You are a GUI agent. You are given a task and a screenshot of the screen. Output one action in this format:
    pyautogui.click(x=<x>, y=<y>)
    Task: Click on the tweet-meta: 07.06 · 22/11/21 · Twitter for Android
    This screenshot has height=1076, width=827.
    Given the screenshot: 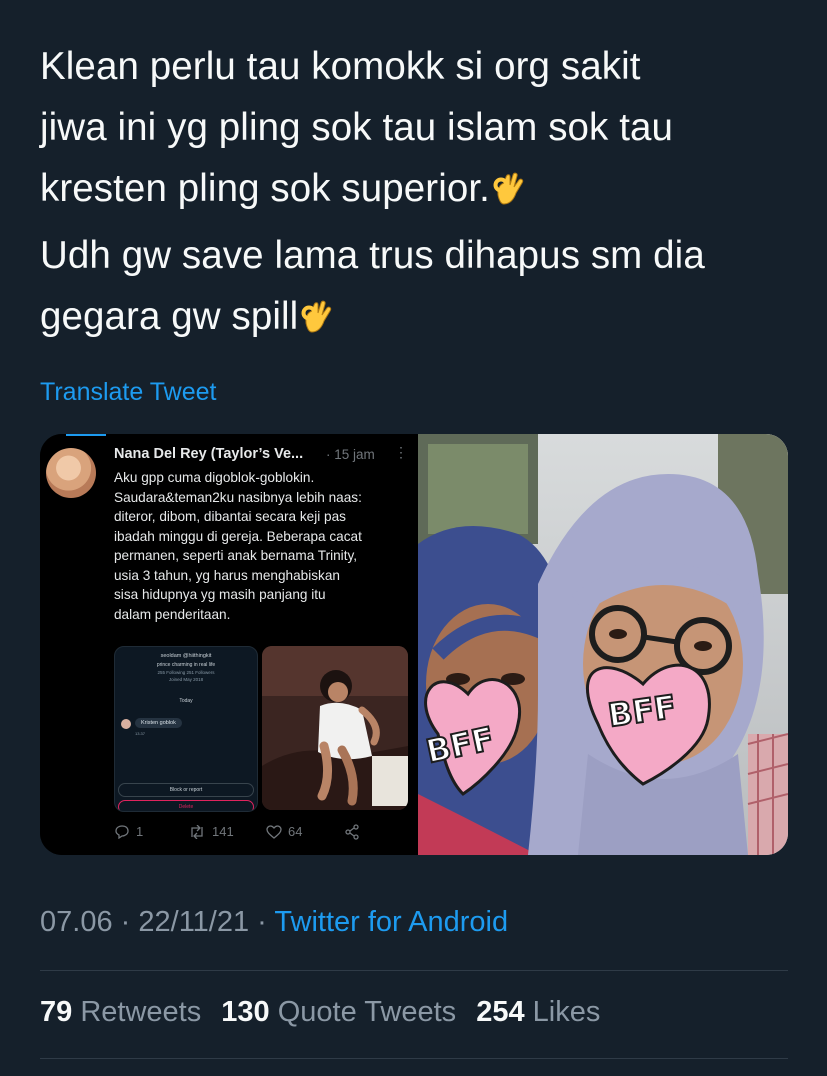 What is the action you would take?
    pyautogui.click(x=274, y=922)
    